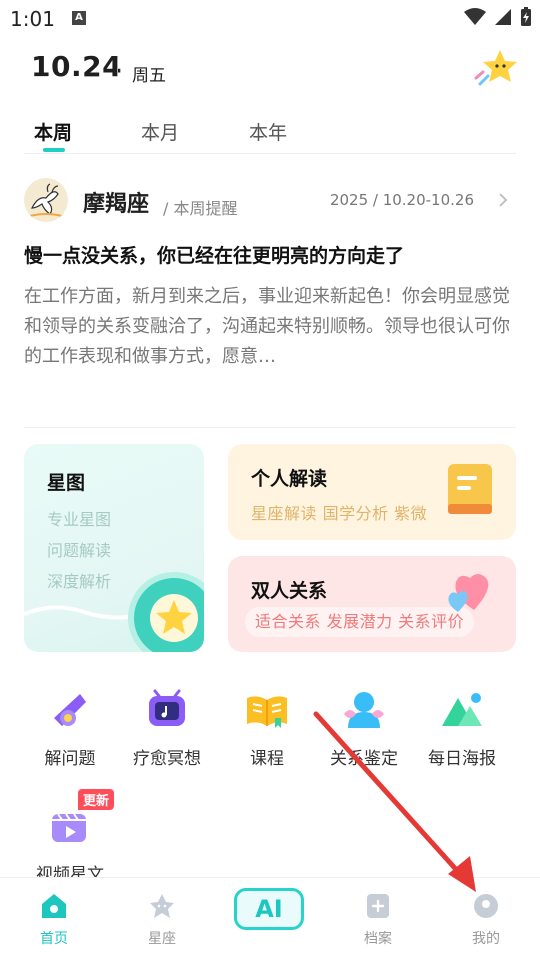  Describe the element at coordinates (372, 604) in the screenshot. I see `pair-relation-card: 双人关系 适合关系 发展潜力 关系评价` at that location.